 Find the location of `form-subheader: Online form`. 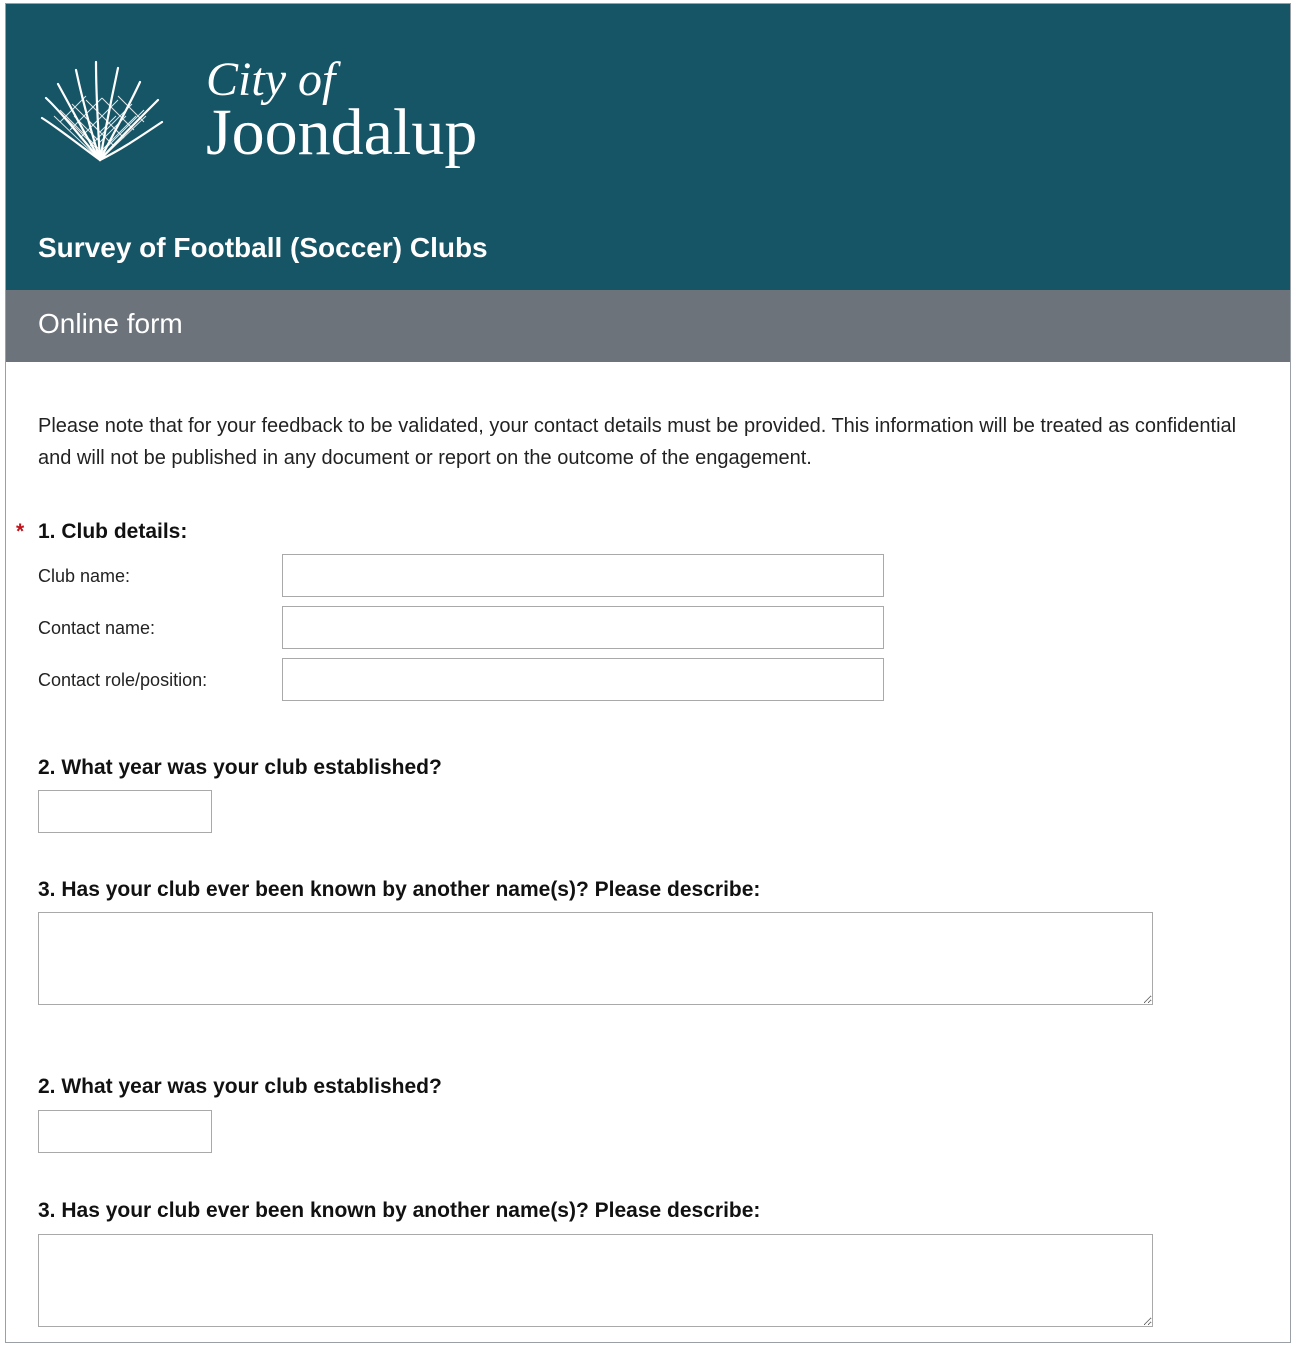

form-subheader: Online form is located at coordinates (648, 326).